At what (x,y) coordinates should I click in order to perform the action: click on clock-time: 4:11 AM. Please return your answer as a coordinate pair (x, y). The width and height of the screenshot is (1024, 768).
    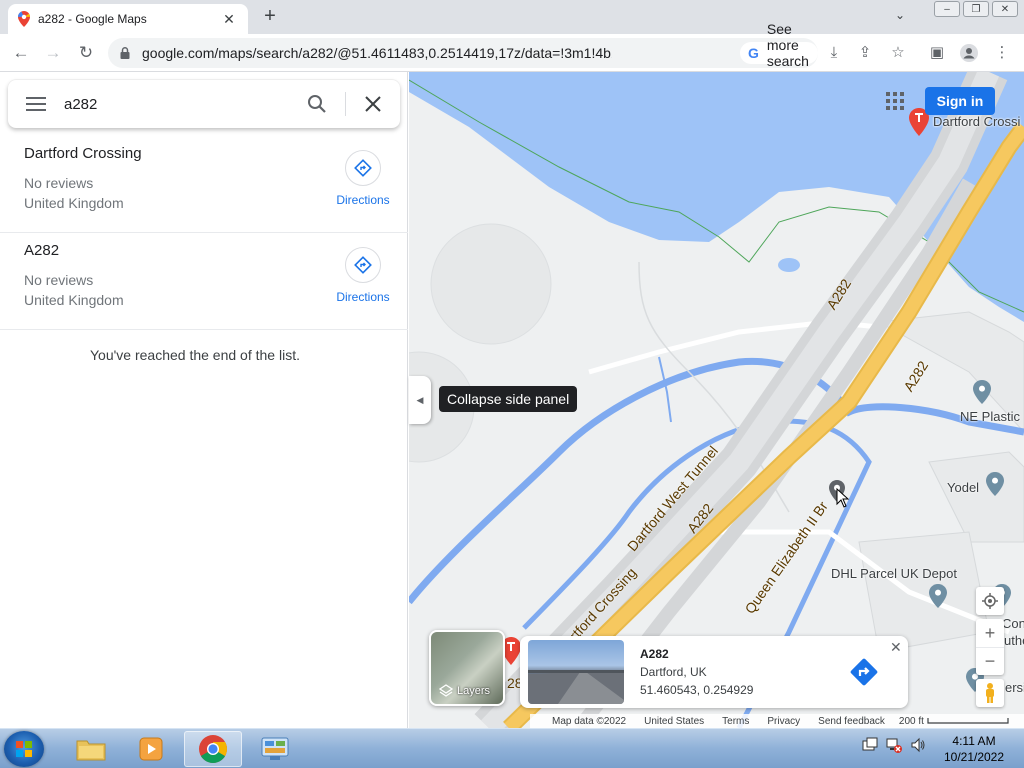
    Looking at the image, I should click on (974, 741).